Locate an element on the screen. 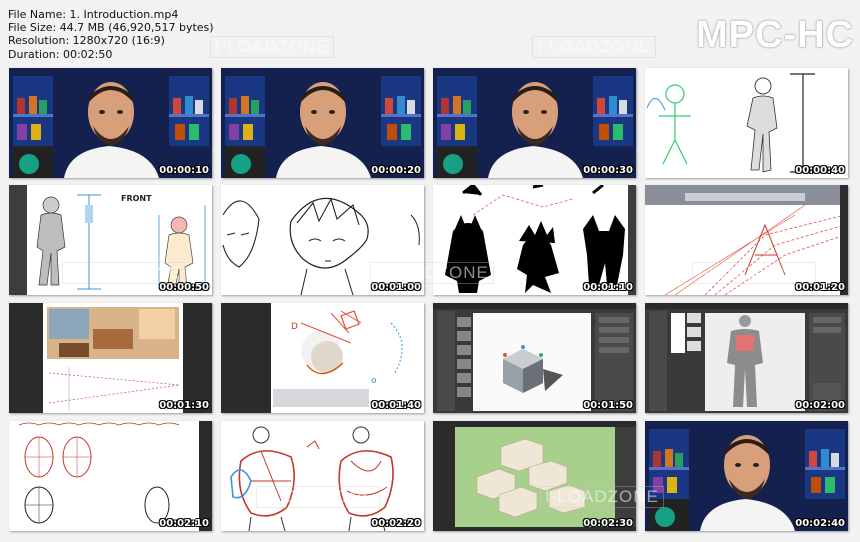  video-thumbnail-presenter: 00:00:10 is located at coordinates (110, 123).